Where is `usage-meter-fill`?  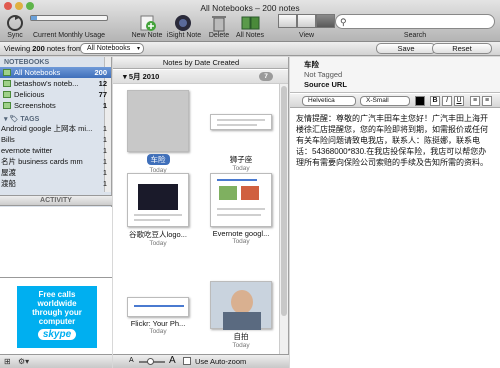 usage-meter-fill is located at coordinates (34, 18).